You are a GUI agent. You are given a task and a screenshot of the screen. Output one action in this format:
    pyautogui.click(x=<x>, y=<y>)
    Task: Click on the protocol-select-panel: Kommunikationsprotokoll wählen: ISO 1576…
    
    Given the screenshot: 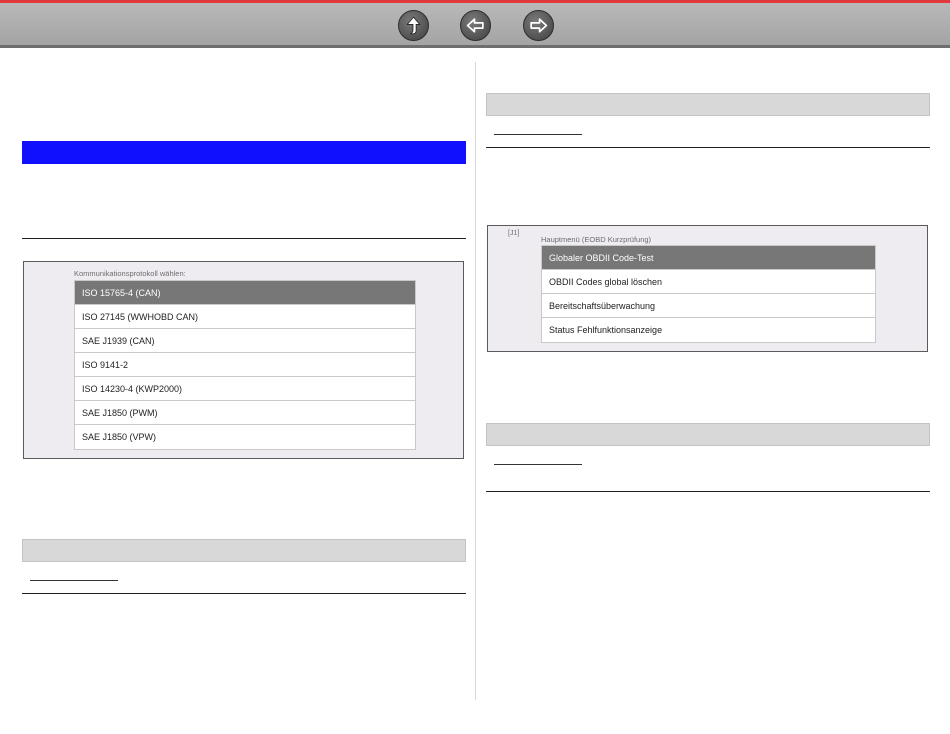 What is the action you would take?
    pyautogui.click(x=243, y=360)
    